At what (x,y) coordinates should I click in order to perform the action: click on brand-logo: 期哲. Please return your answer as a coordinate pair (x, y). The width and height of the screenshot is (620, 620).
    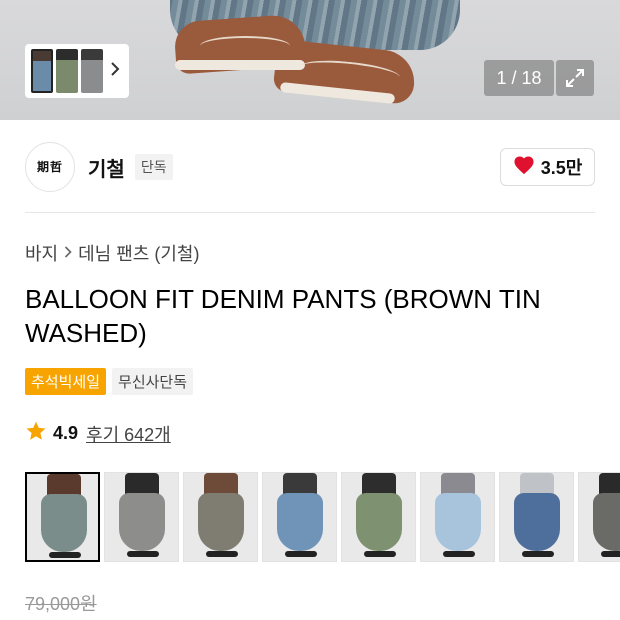
    Looking at the image, I should click on (50, 167).